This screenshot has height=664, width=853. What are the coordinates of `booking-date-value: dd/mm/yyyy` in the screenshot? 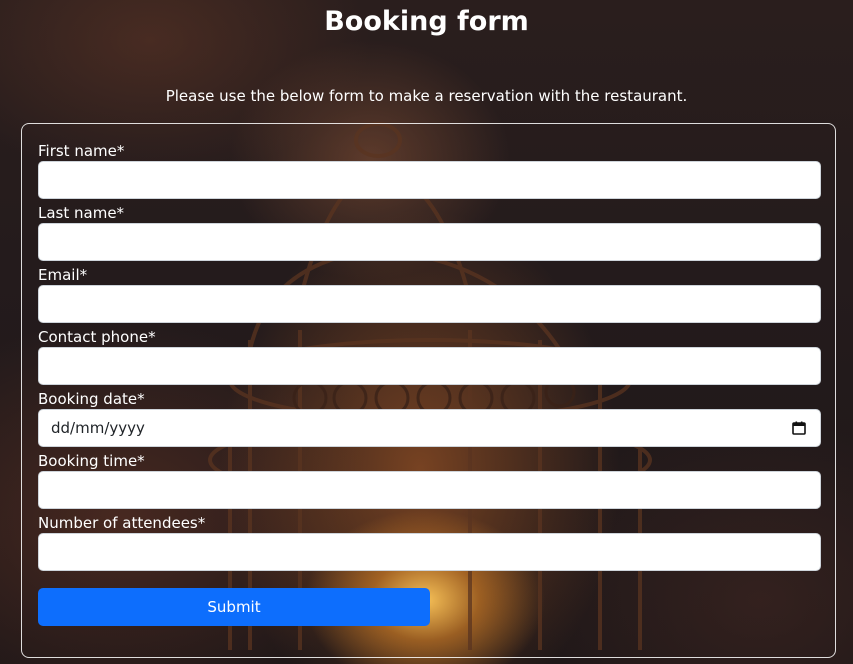 It's located at (98, 428).